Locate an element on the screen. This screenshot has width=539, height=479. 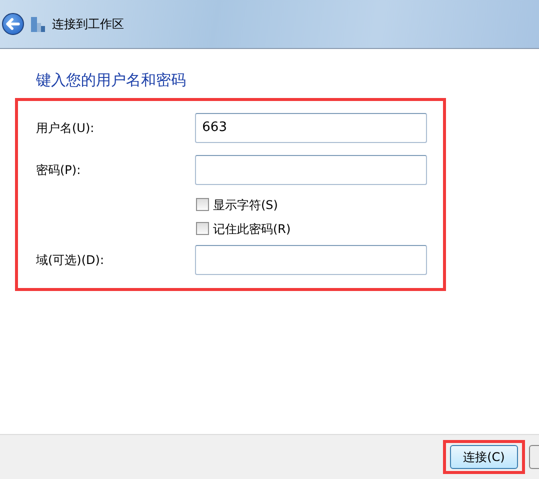
form-heading: 键入您的用户名和密码 is located at coordinates (111, 80).